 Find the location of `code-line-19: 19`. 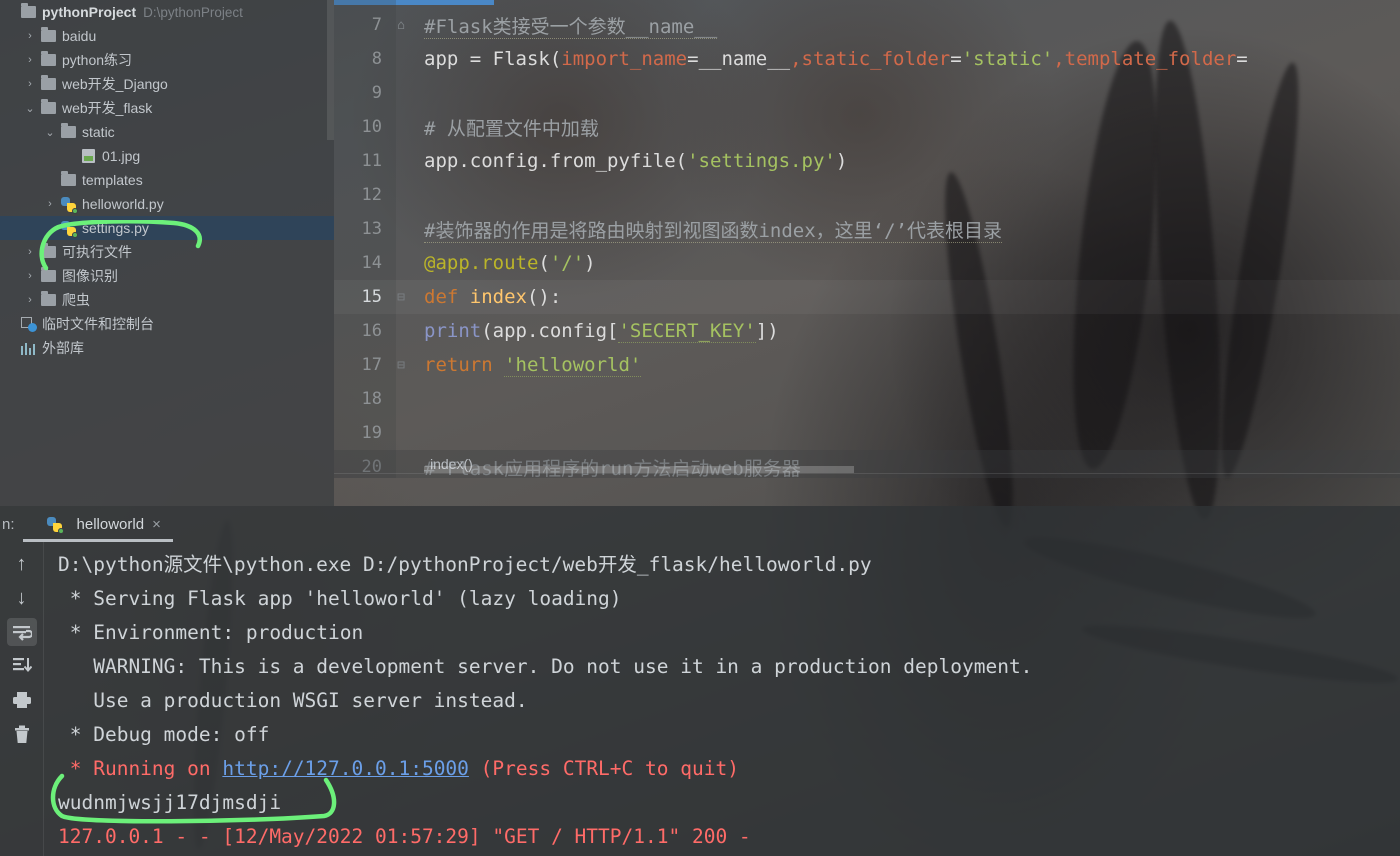

code-line-19: 19 is located at coordinates (867, 433).